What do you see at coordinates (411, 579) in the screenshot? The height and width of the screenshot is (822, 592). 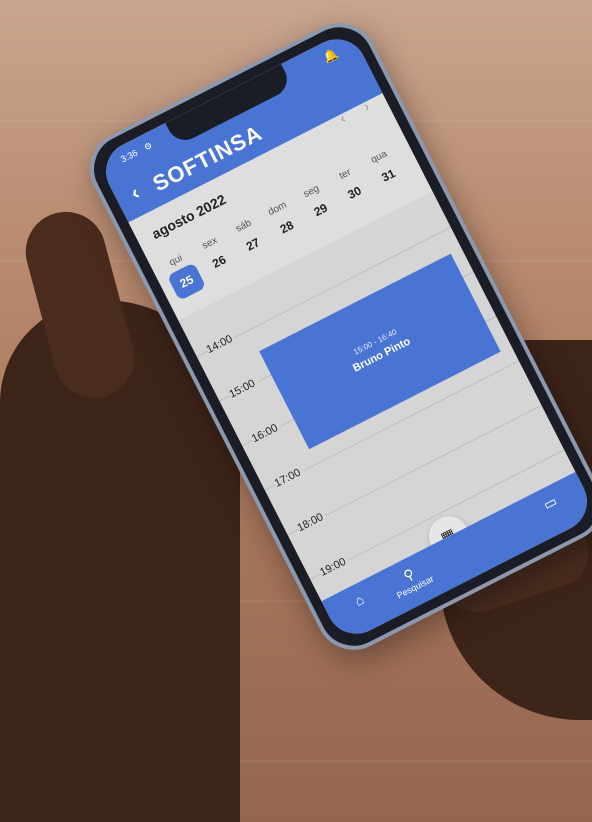 I see `nav-search: ⚲ Pesquisar` at bounding box center [411, 579].